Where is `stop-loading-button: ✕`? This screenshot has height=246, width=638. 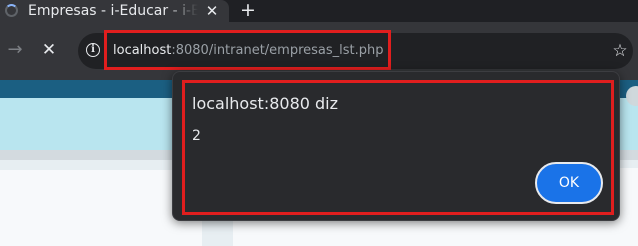 stop-loading-button: ✕ is located at coordinates (49, 50).